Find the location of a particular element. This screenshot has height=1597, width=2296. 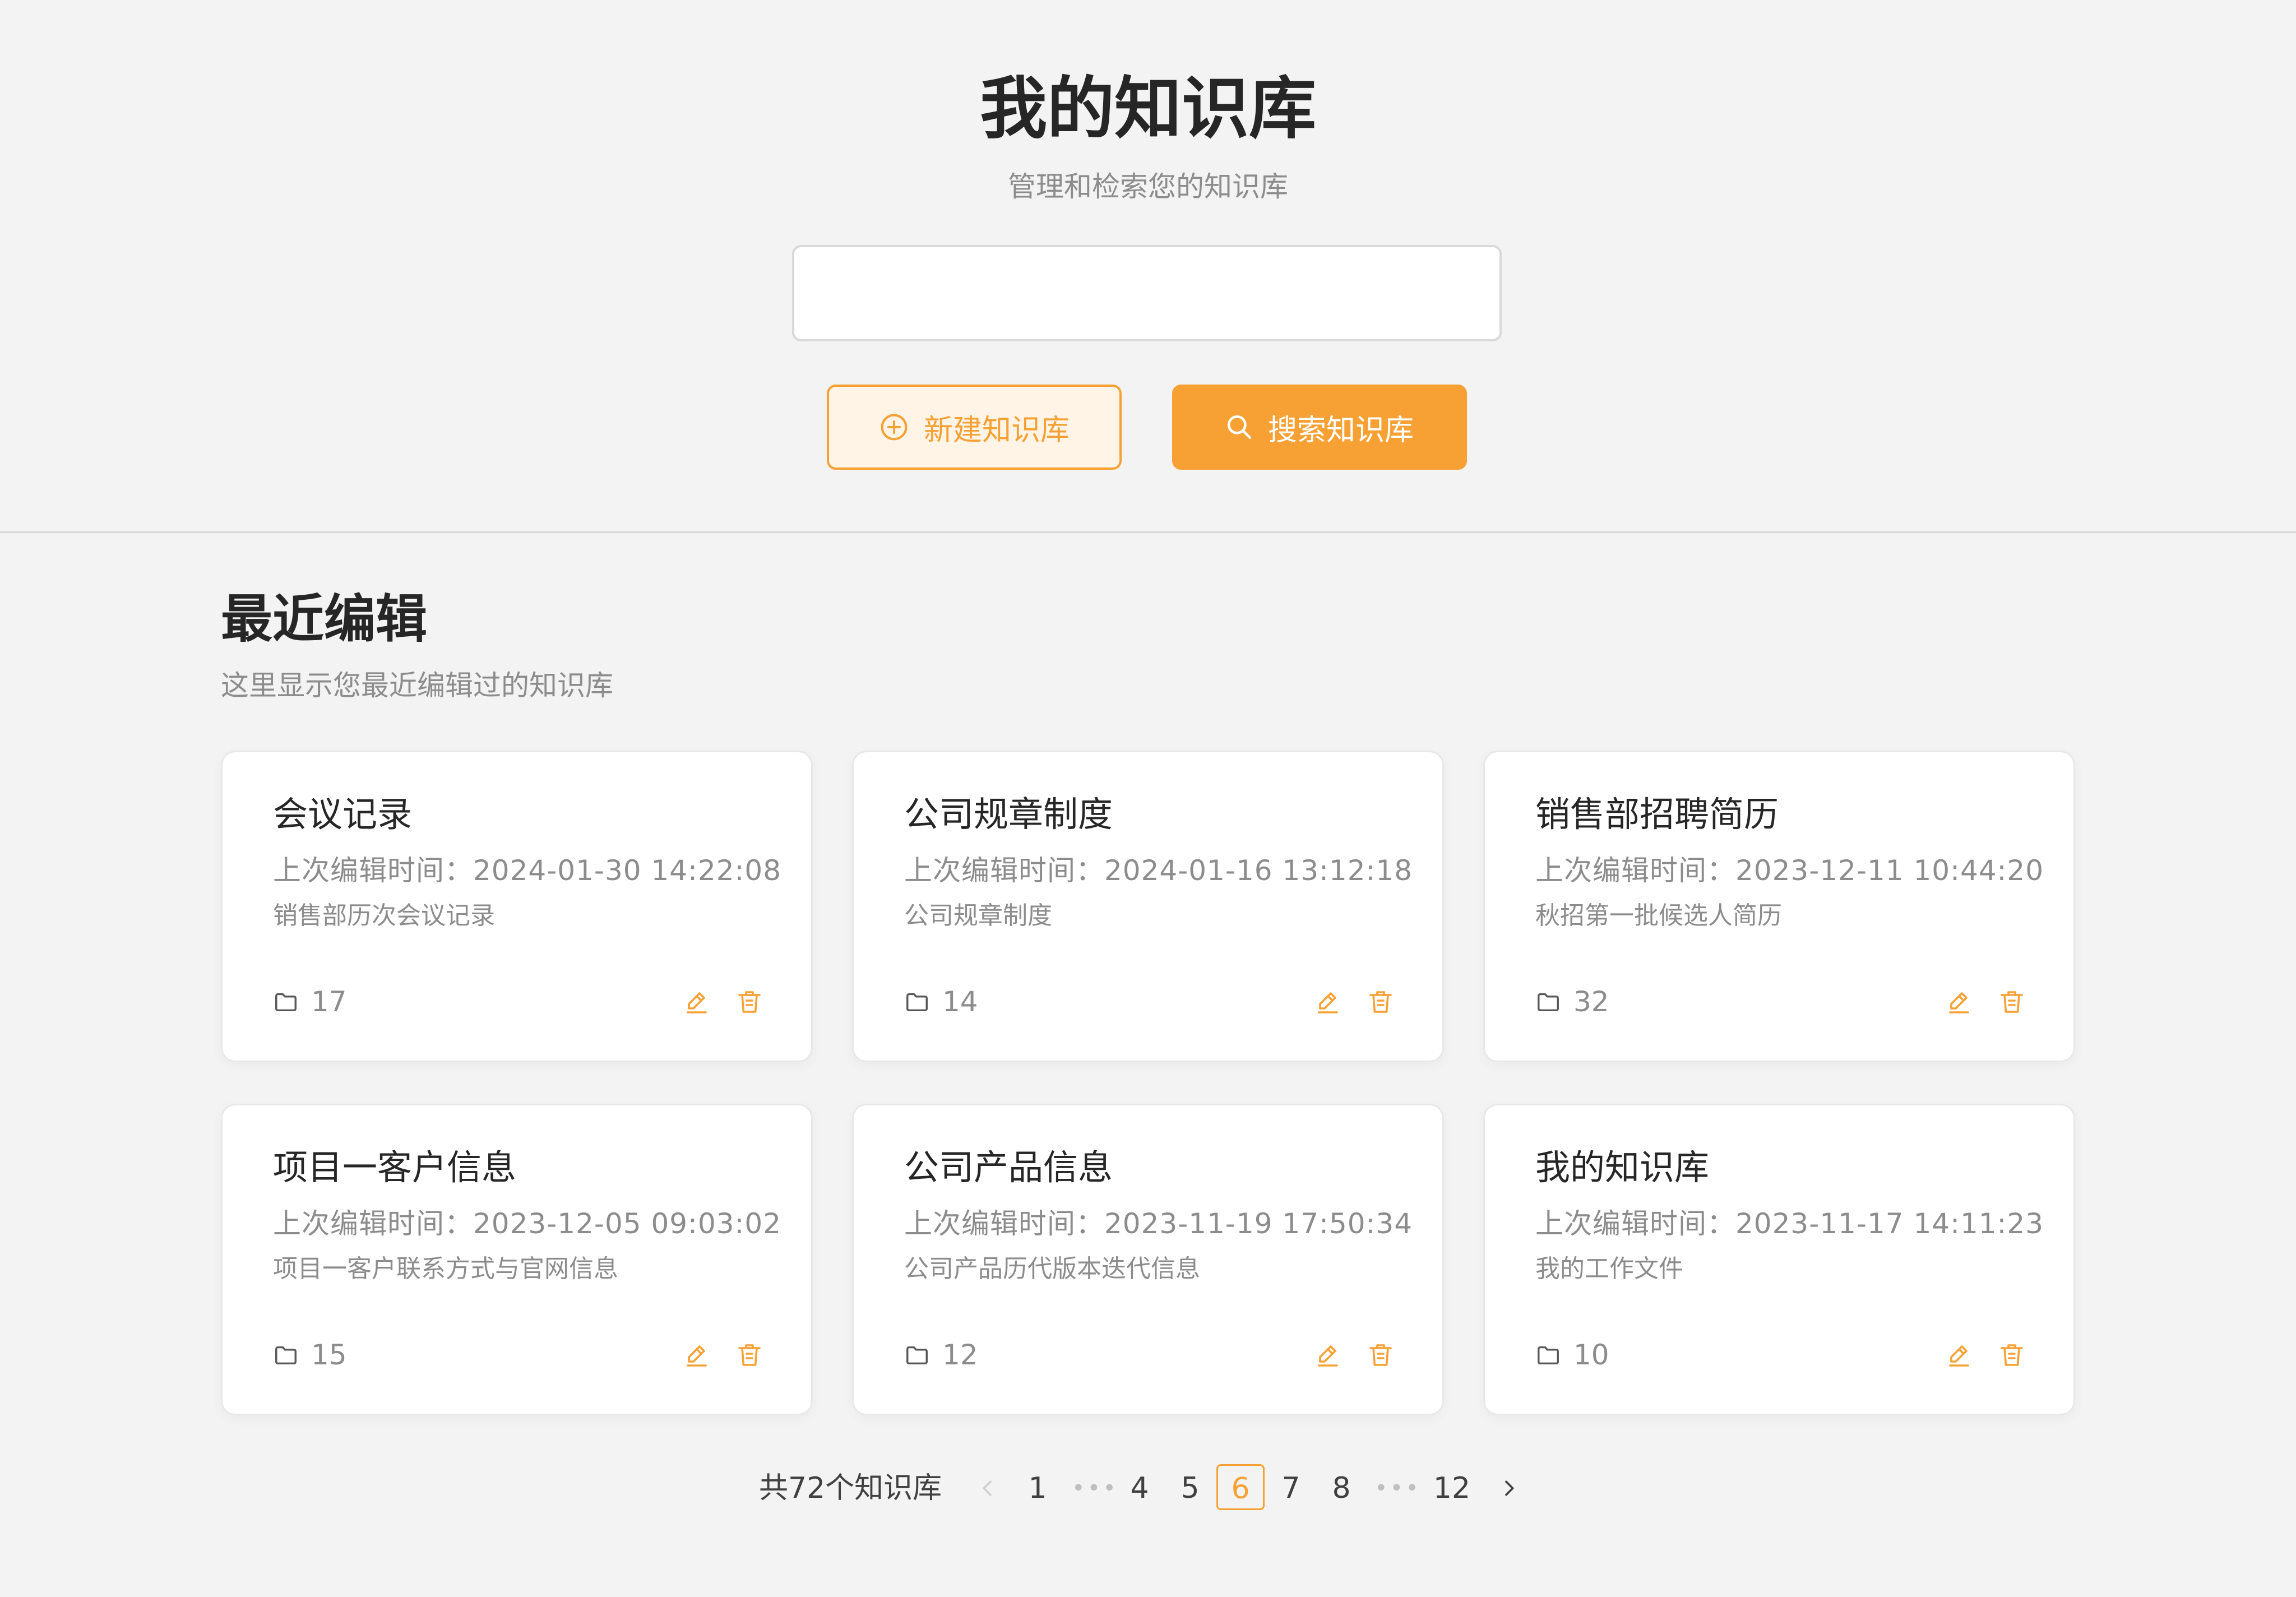

search-button-label: 搜索知识库 is located at coordinates (1340, 430).